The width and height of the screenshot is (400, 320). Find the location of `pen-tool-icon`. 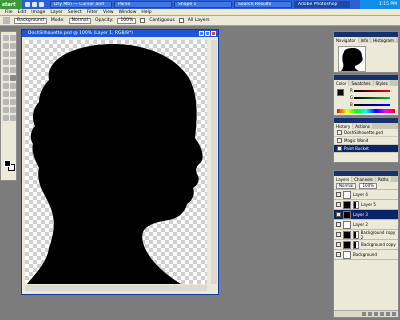

pen-tool-icon is located at coordinates (6, 102).